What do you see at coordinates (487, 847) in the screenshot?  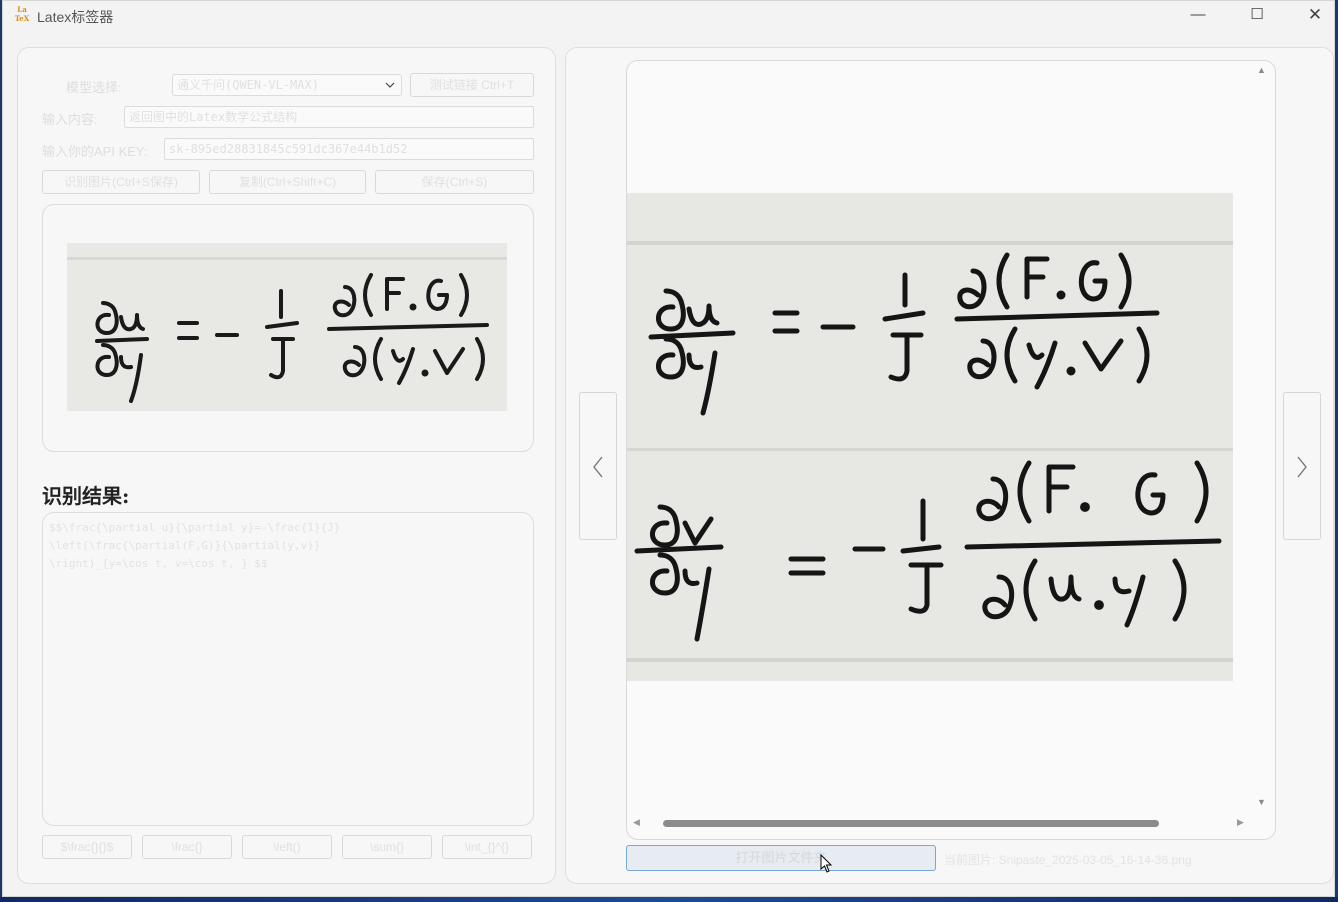 I see `insert-integral-button: \int_{}^{}` at bounding box center [487, 847].